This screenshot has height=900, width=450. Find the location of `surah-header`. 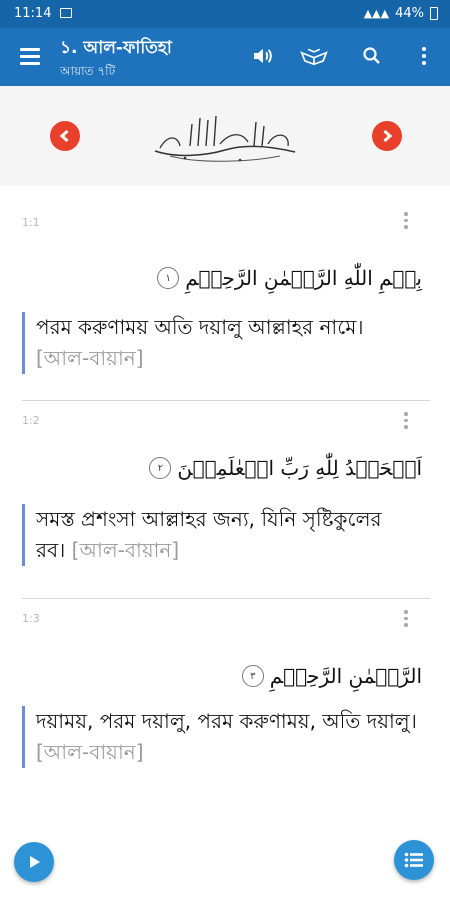

surah-header is located at coordinates (225, 136).